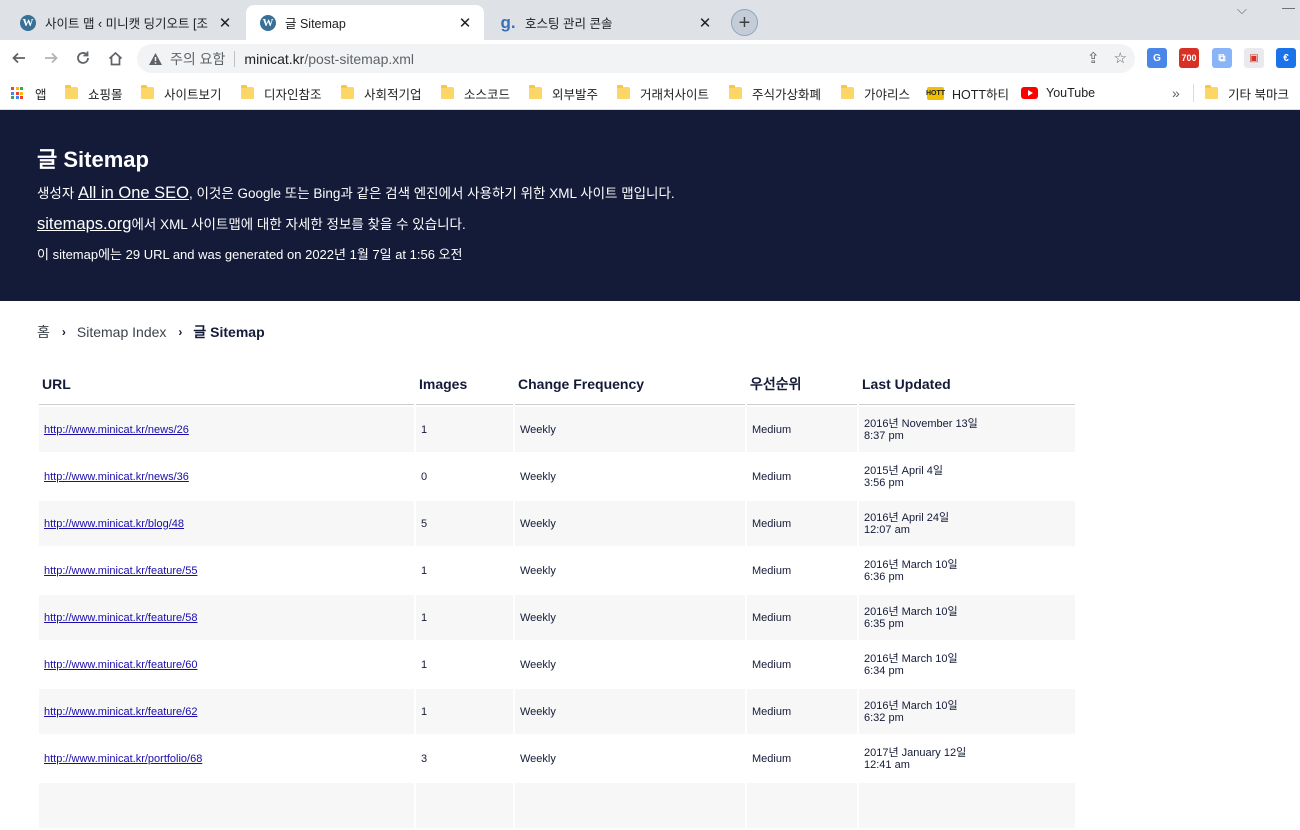  What do you see at coordinates (605, 22) in the screenshot?
I see `tab-hosting-console: g. 호스팅 관리 콘솔 ✕` at bounding box center [605, 22].